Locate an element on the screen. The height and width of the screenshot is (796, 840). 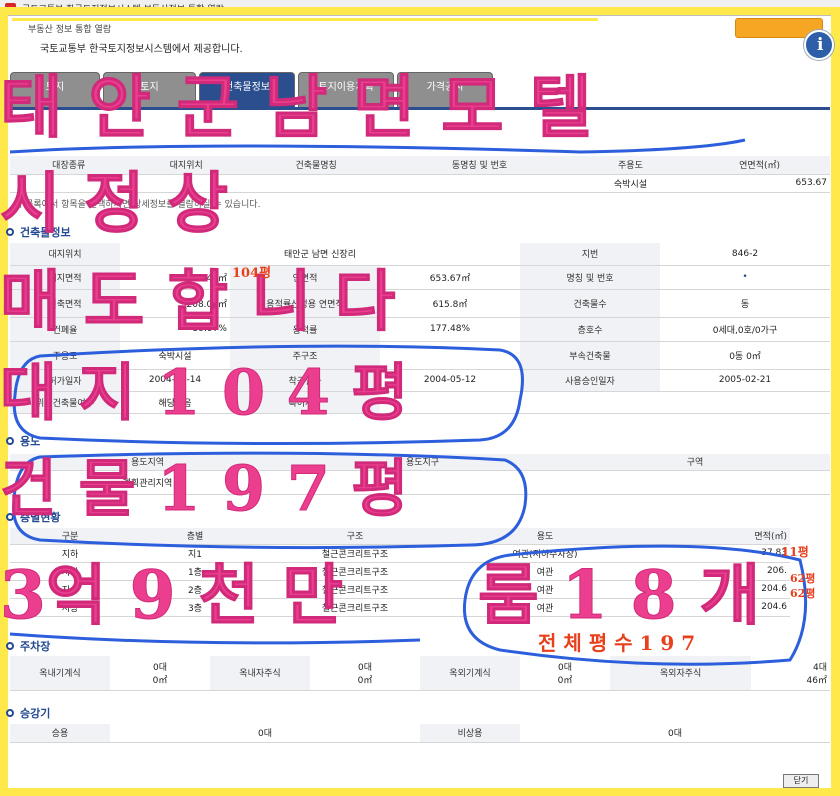
overlay-line-1: 태 안 군 남 면 모 텔 is located at coordinates (296, 108).